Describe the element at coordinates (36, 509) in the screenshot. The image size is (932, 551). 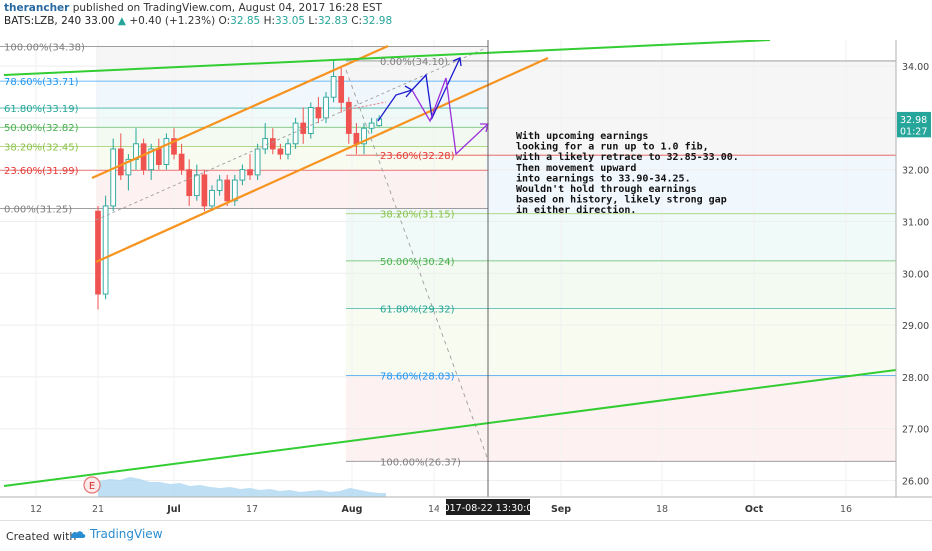
I see `x-tick-label-0: 12` at that location.